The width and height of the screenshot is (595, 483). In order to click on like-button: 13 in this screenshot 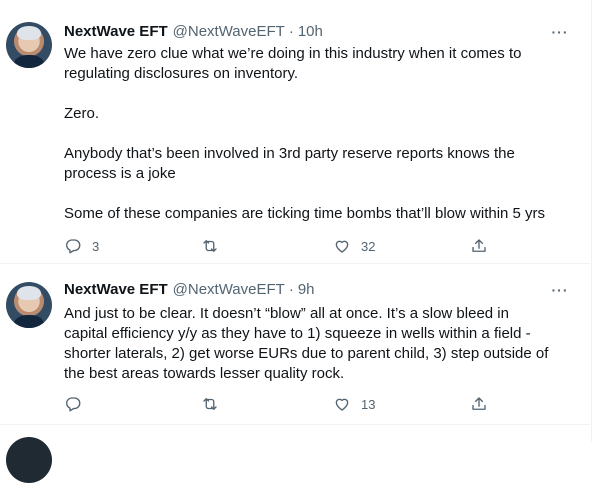, I will do `click(354, 404)`.